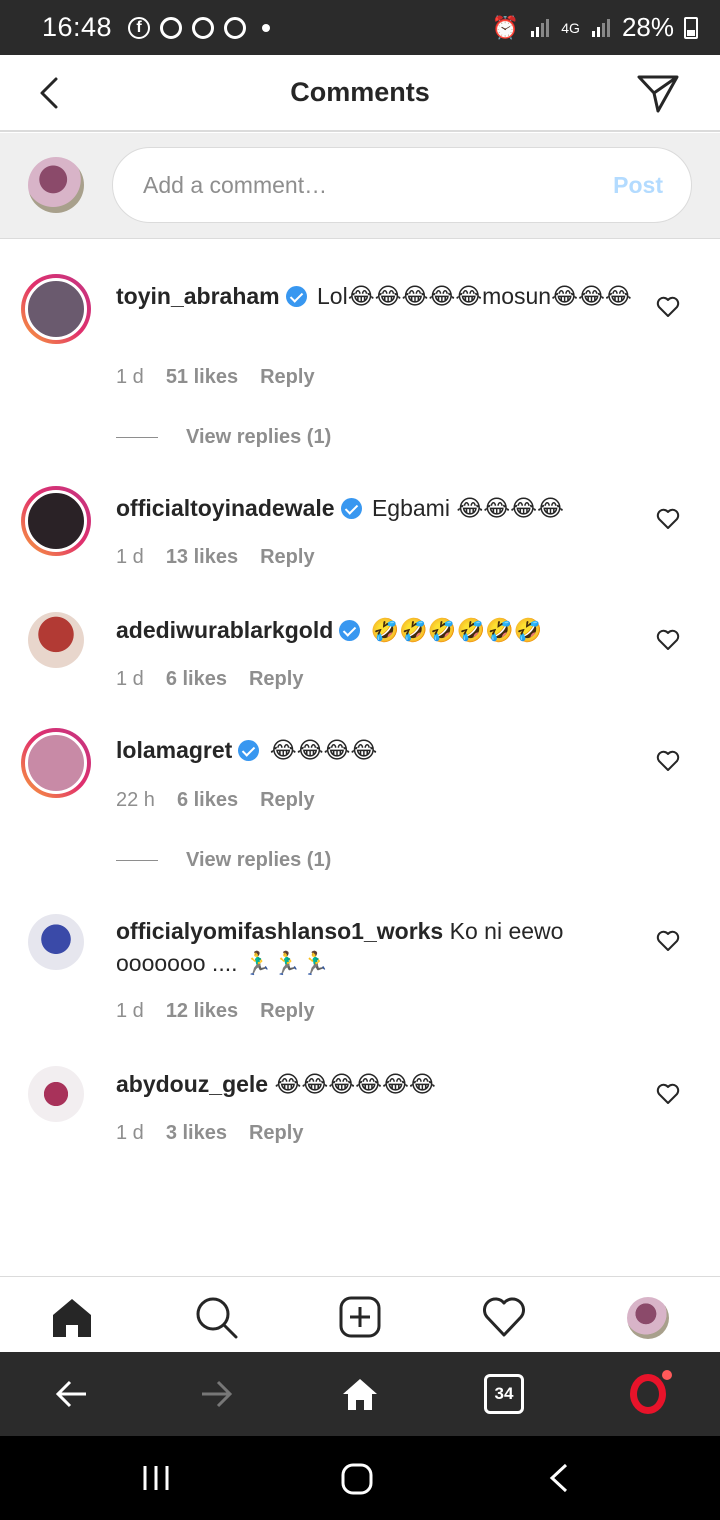 Image resolution: width=720 pixels, height=1520 pixels. I want to click on comment-text: adediwurablarkgold 🤣🤣🤣🤣🤣🤣, so click(329, 630).